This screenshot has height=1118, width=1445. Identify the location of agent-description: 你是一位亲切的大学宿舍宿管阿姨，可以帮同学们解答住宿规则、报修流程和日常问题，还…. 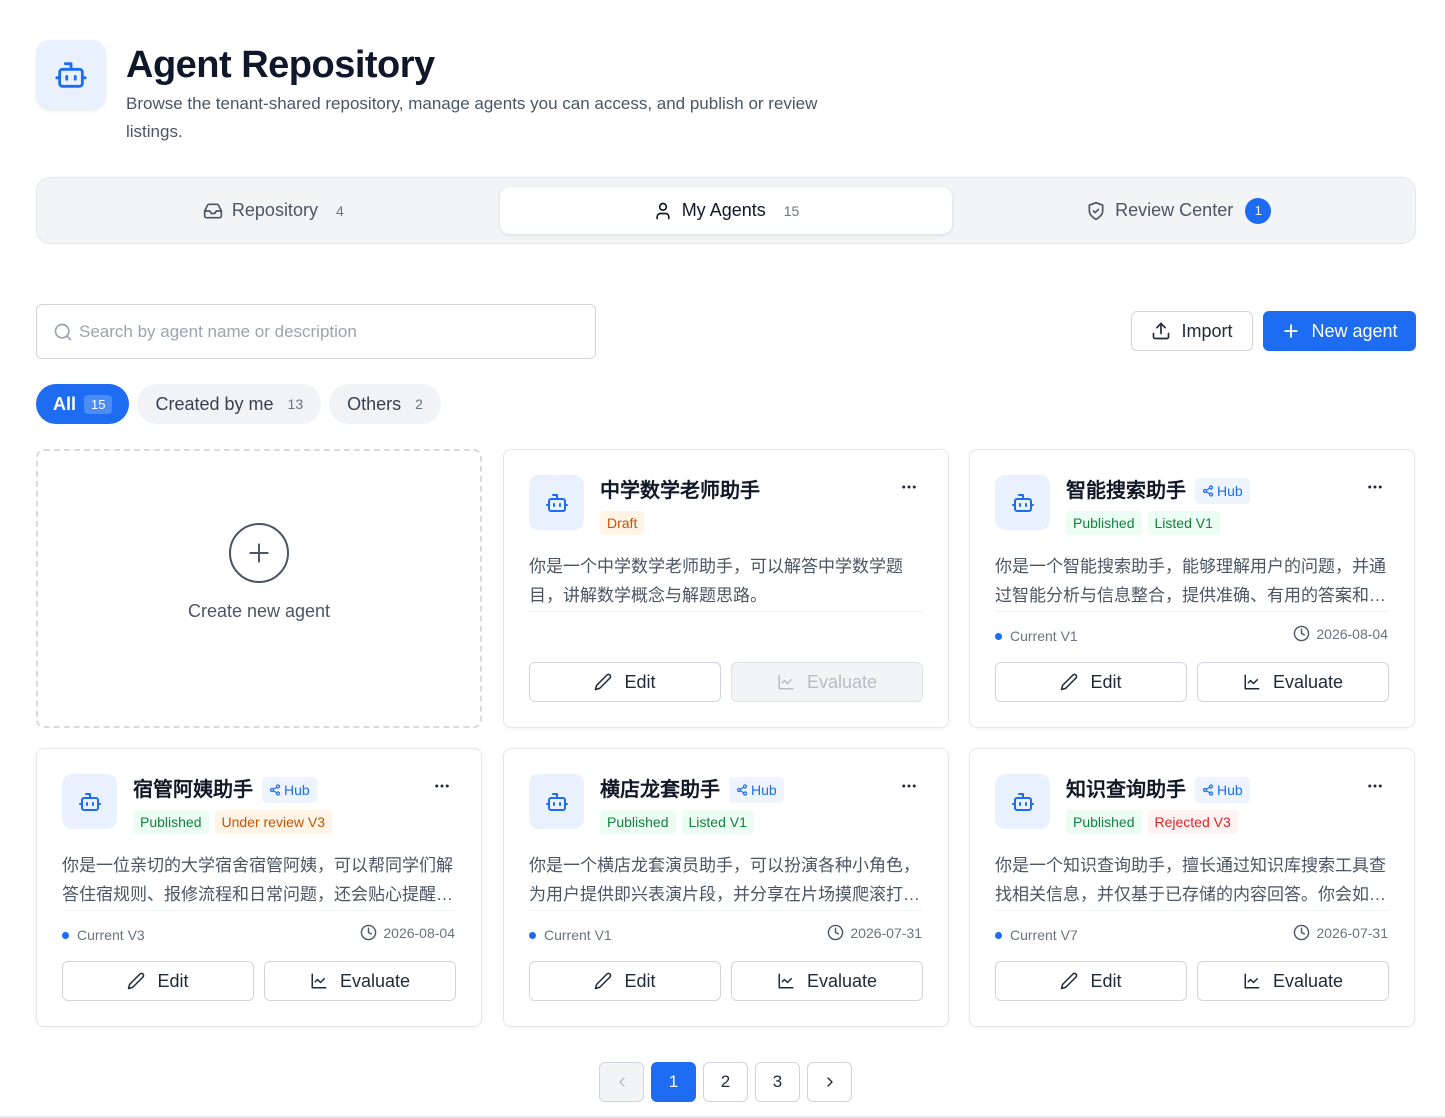
(257, 880).